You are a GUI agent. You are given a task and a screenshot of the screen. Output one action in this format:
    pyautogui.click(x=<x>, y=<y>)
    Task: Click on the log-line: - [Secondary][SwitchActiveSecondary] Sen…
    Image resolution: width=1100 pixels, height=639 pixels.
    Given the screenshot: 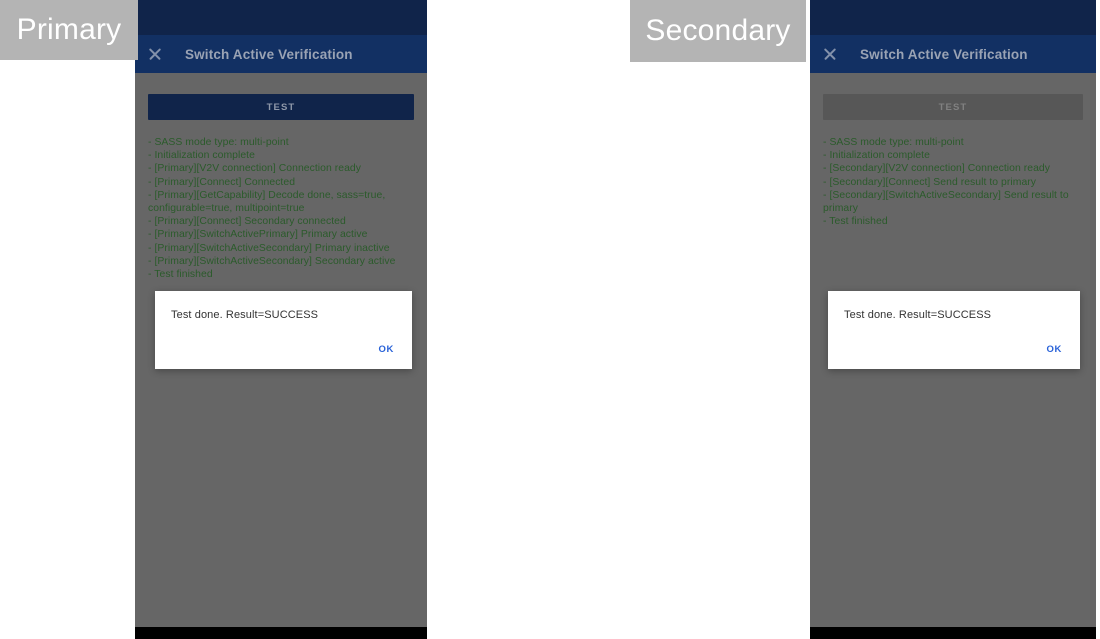 What is the action you would take?
    pyautogui.click(x=946, y=202)
    